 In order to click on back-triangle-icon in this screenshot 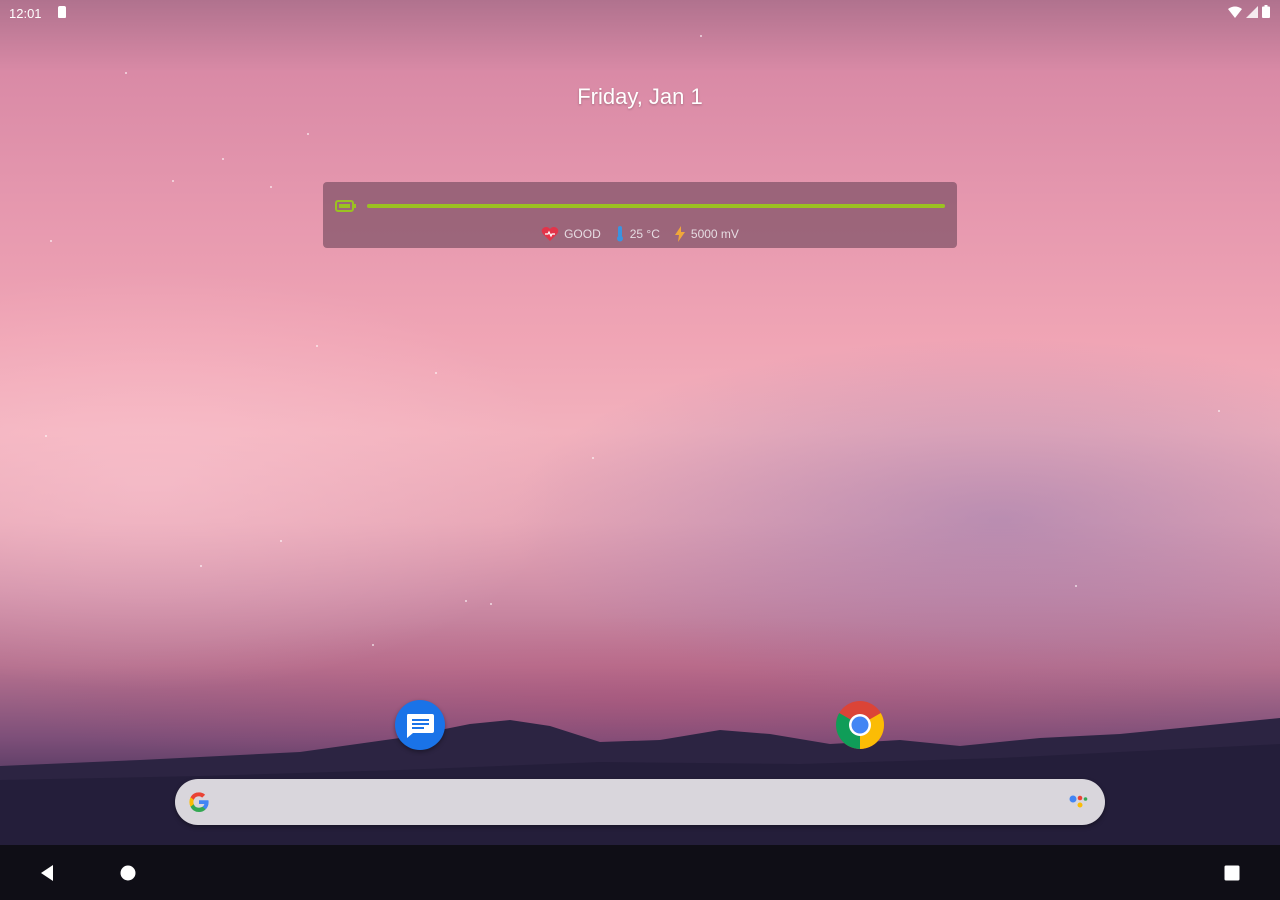, I will do `click(47, 872)`.